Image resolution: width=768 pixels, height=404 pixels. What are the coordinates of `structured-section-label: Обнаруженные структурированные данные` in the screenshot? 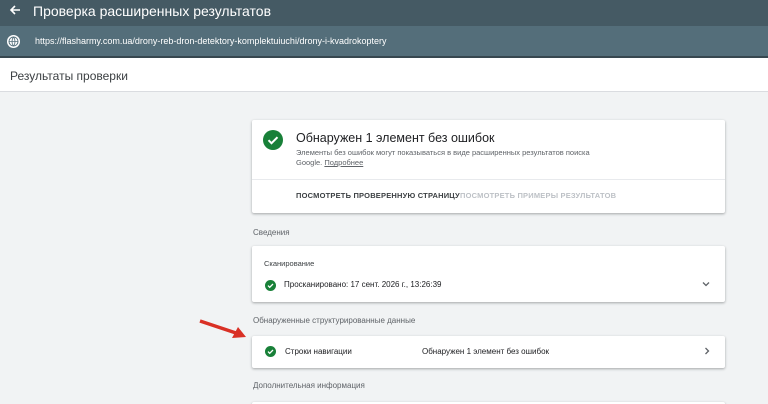 It's located at (334, 320).